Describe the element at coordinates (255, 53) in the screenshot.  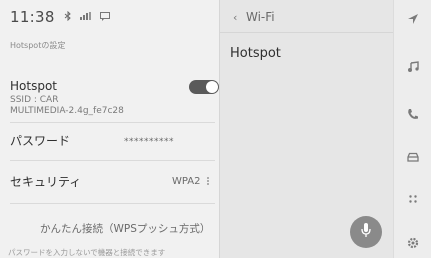
I see `menu-item-hotspot: Hotspot` at that location.